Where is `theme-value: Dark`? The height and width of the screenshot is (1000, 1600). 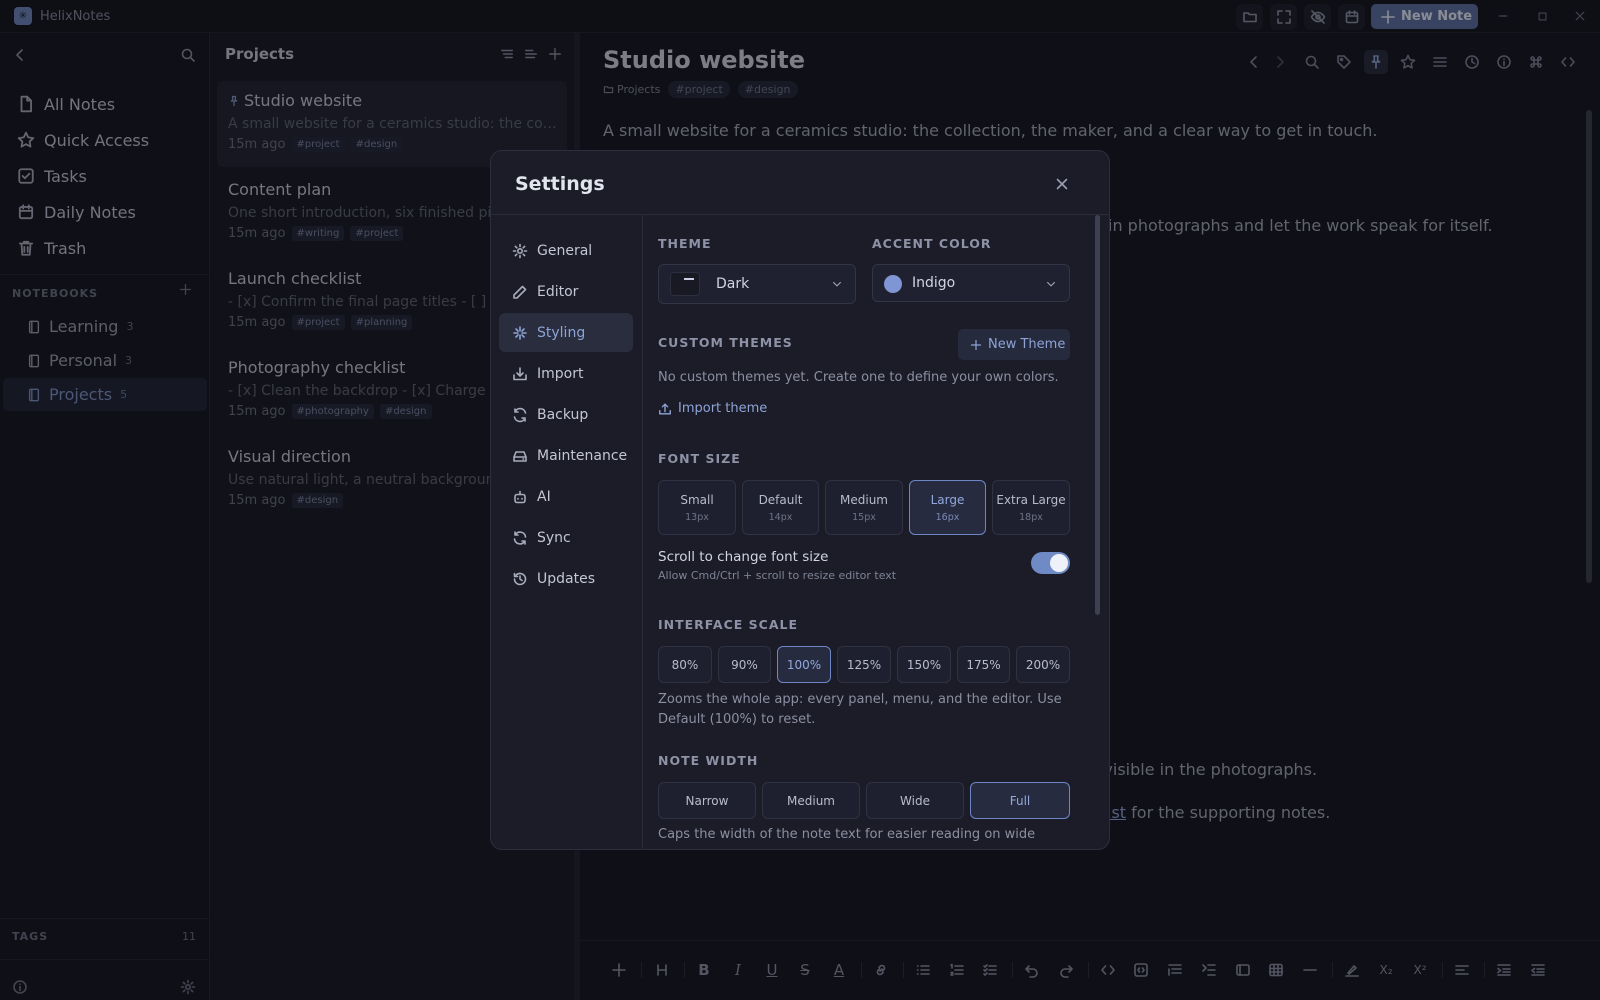
theme-value: Dark is located at coordinates (733, 284).